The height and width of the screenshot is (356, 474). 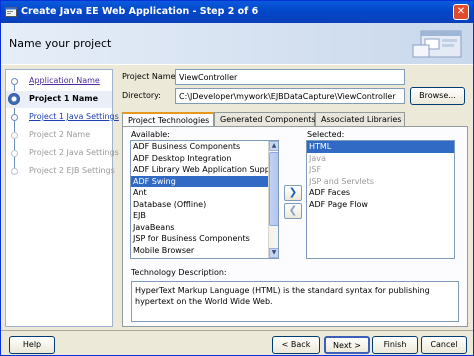 What do you see at coordinates (72, 170) in the screenshot?
I see `step-label: Project 2 EJB Settings` at bounding box center [72, 170].